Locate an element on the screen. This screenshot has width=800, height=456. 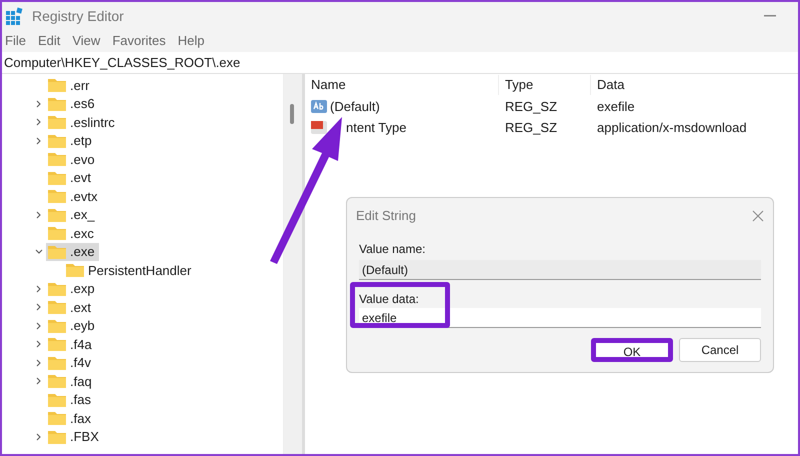
column-header: Name is located at coordinates (402, 85).